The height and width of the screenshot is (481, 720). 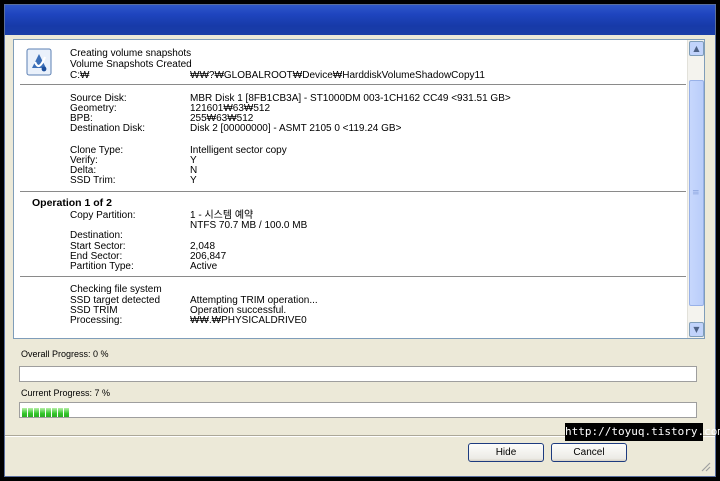 What do you see at coordinates (131, 64) in the screenshot?
I see `snapshot-status-line-2: Volume Snapshots Created` at bounding box center [131, 64].